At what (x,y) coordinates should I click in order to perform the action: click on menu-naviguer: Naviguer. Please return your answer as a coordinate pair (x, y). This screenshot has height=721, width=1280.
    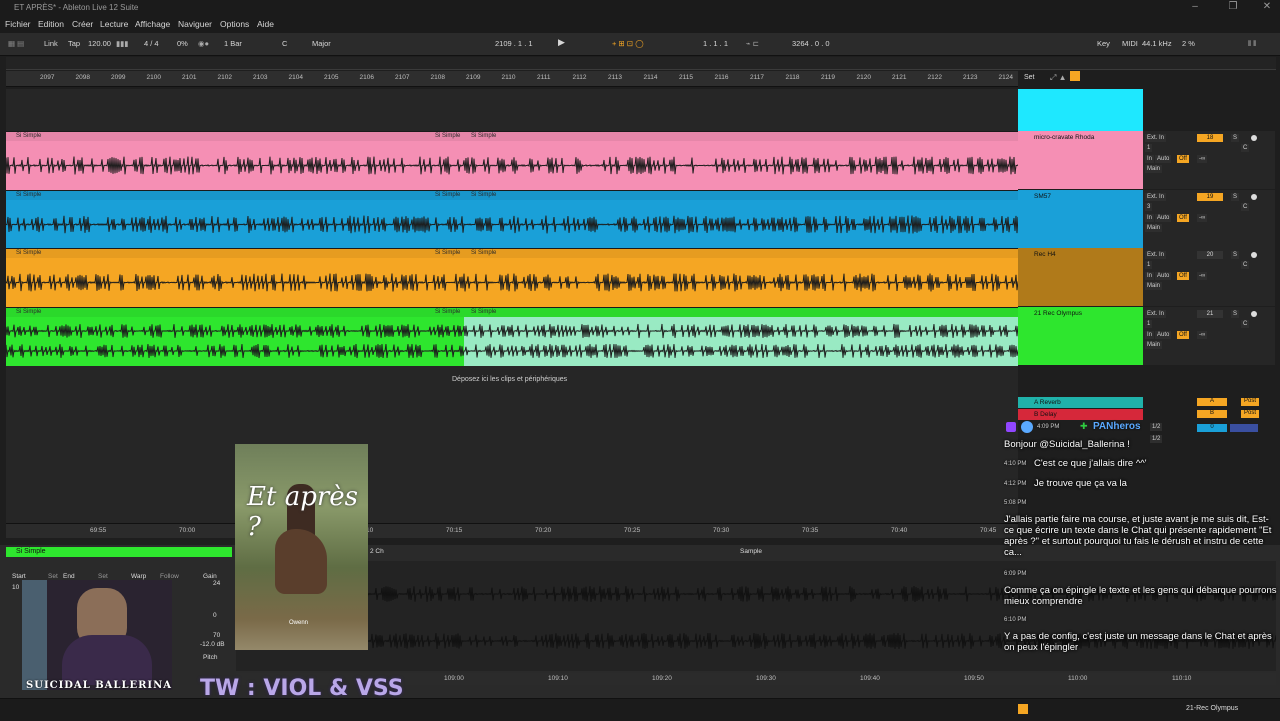
    Looking at the image, I should click on (195, 24).